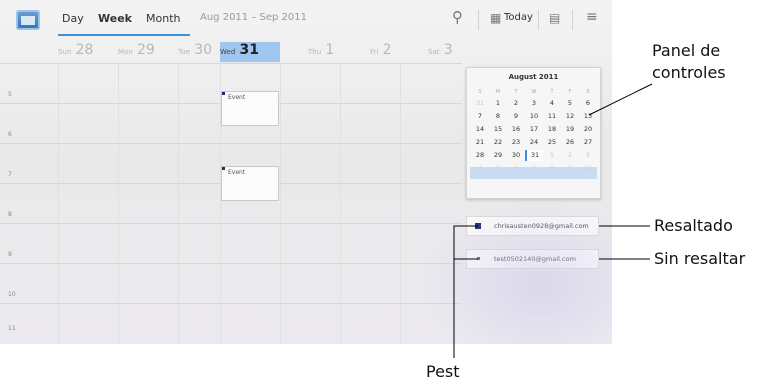 This screenshot has width=761, height=390. What do you see at coordinates (620, 99) in the screenshot?
I see `callout-line-panel` at bounding box center [620, 99].